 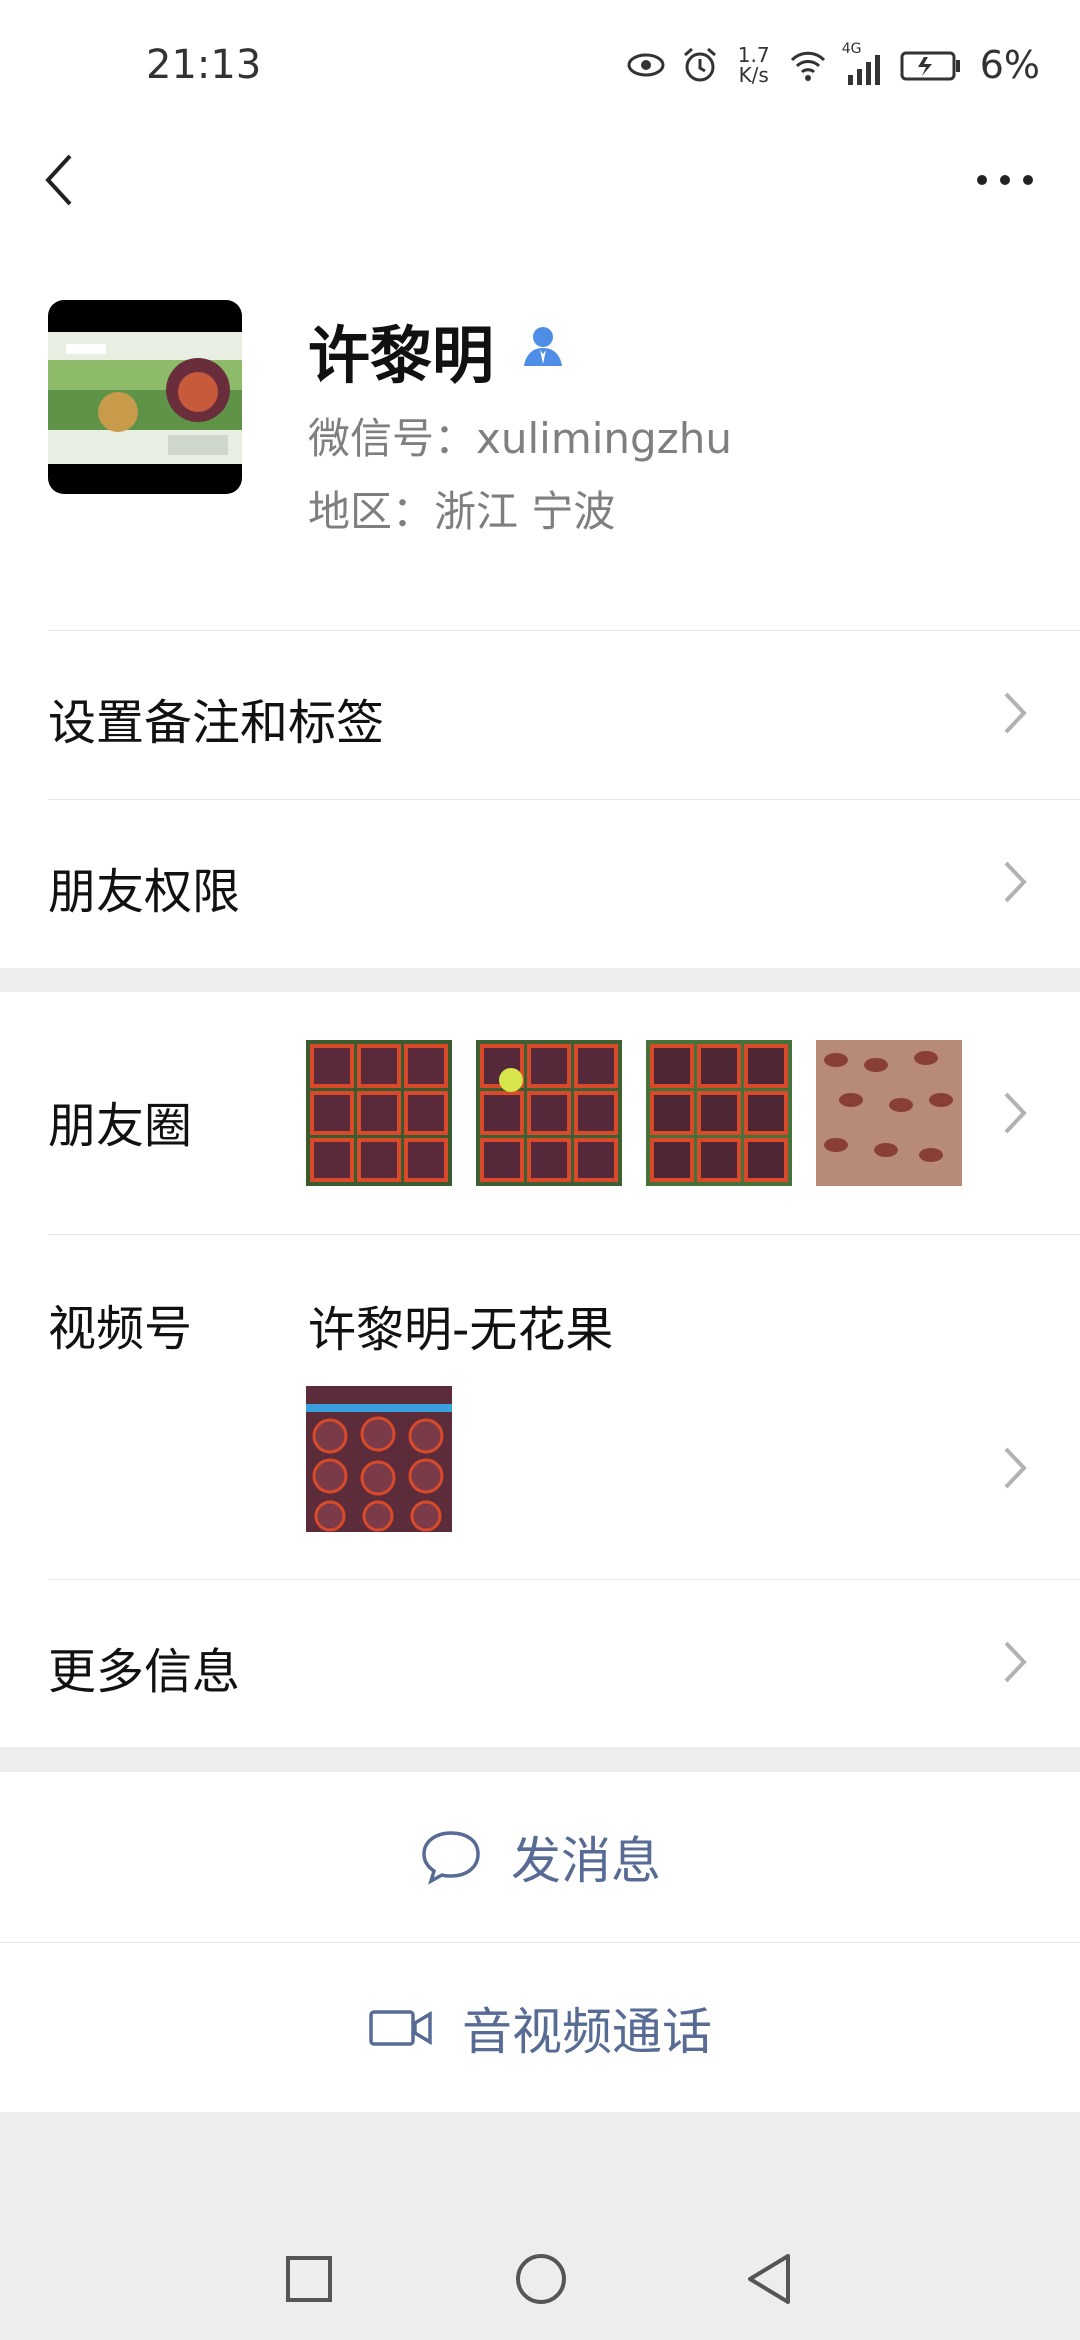 What do you see at coordinates (216, 723) in the screenshot?
I see `remark-tags-label: 设置备注和标签` at bounding box center [216, 723].